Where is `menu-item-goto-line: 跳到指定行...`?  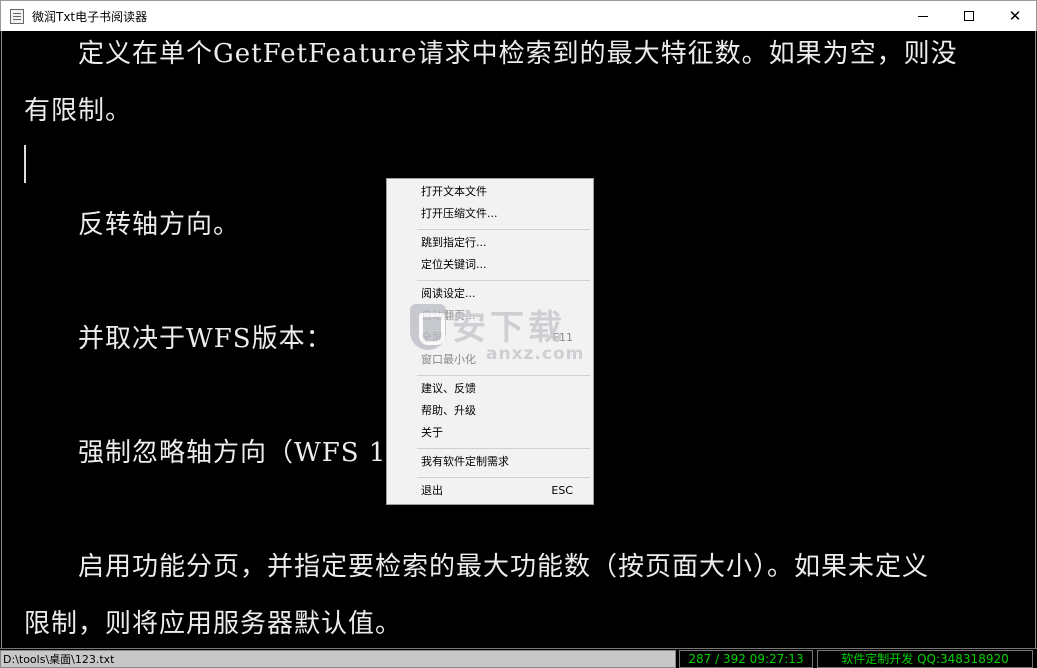 menu-item-goto-line: 跳到指定行... is located at coordinates (497, 243).